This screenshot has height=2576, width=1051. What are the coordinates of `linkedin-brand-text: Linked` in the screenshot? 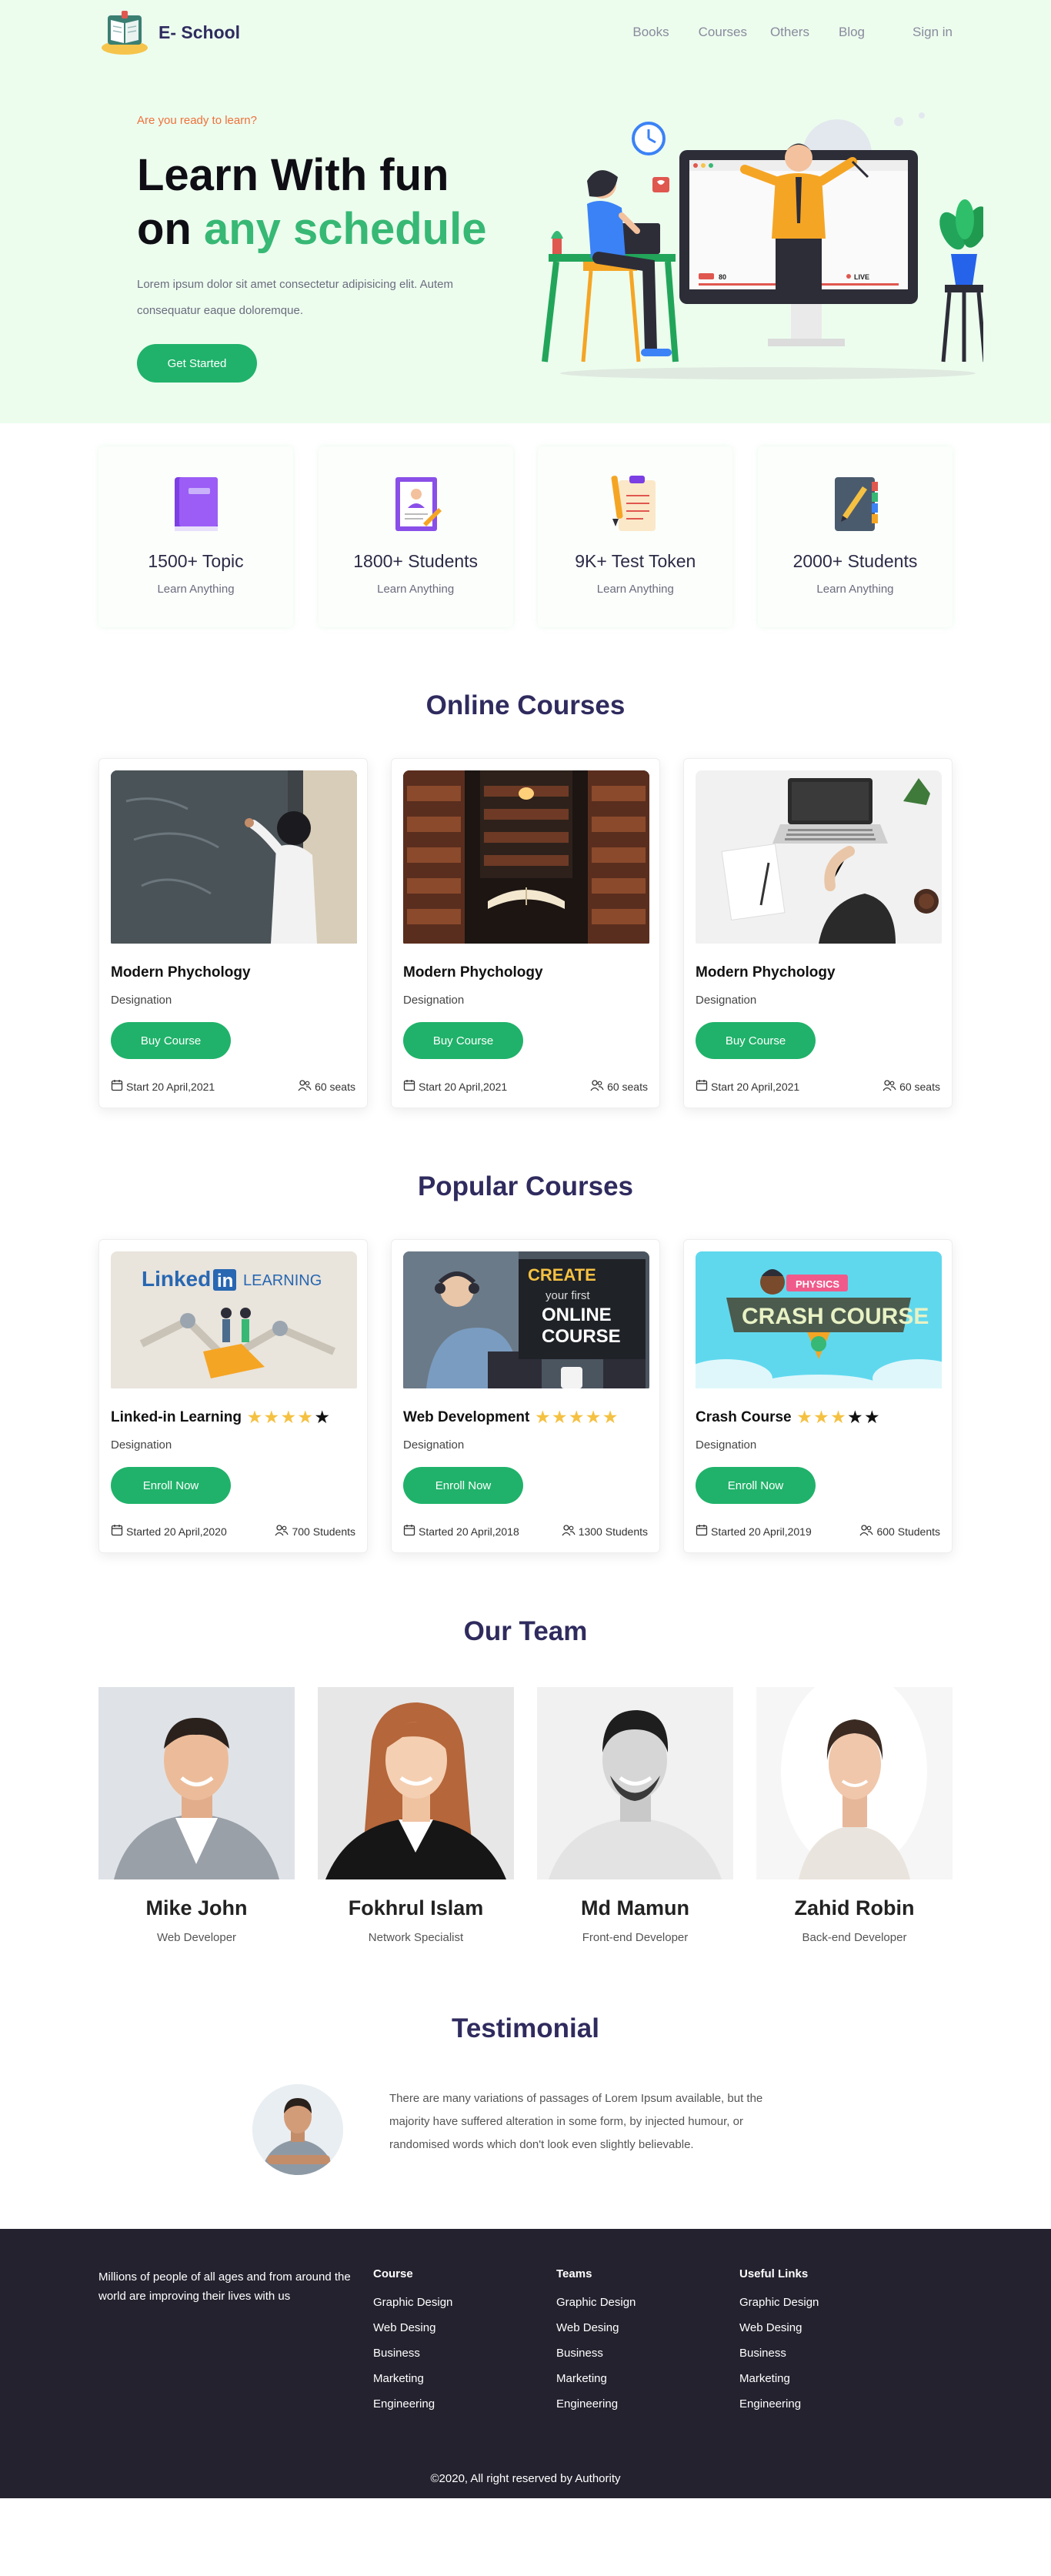 It's located at (176, 1279).